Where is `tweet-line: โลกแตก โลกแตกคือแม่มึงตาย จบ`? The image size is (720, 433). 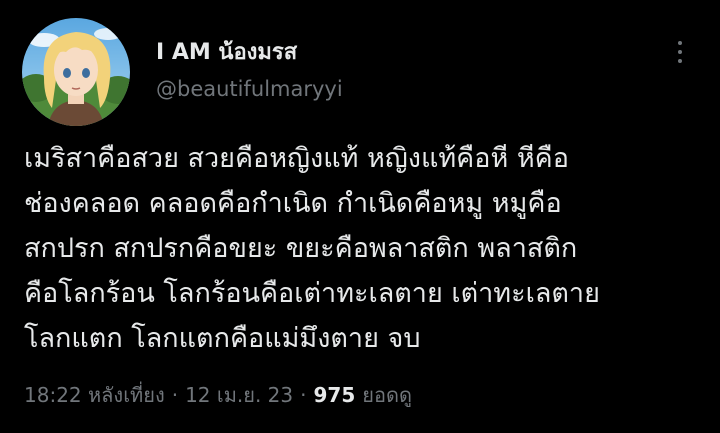 tweet-line: โลกแตก โลกแตกคือแม่มึงตาย จบ is located at coordinates (222, 338).